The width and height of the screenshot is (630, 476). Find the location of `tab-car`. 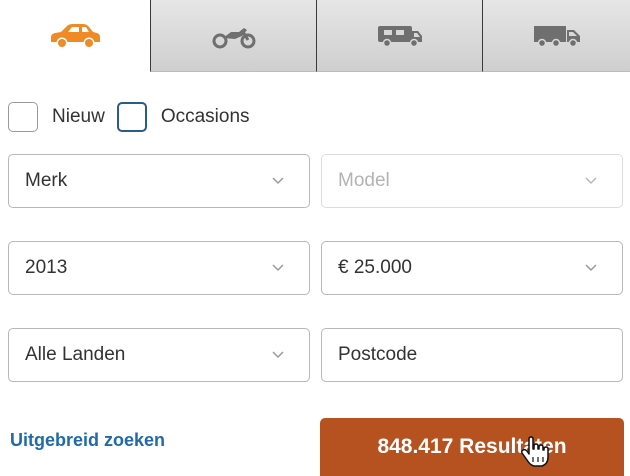

tab-car is located at coordinates (75, 36).